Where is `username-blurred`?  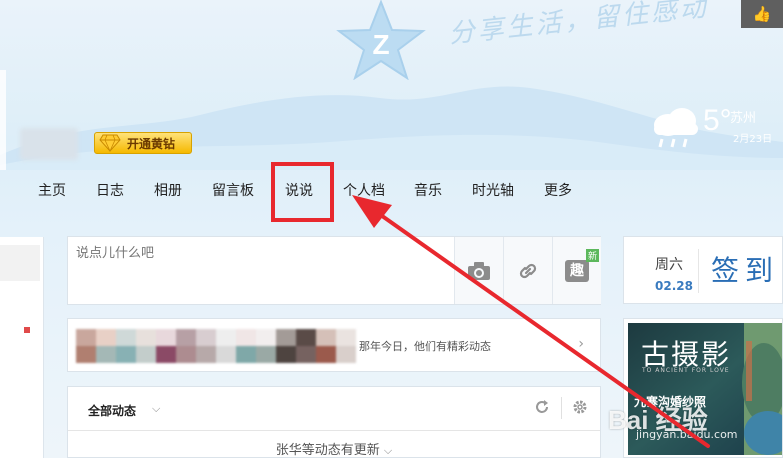 username-blurred is located at coordinates (49, 144).